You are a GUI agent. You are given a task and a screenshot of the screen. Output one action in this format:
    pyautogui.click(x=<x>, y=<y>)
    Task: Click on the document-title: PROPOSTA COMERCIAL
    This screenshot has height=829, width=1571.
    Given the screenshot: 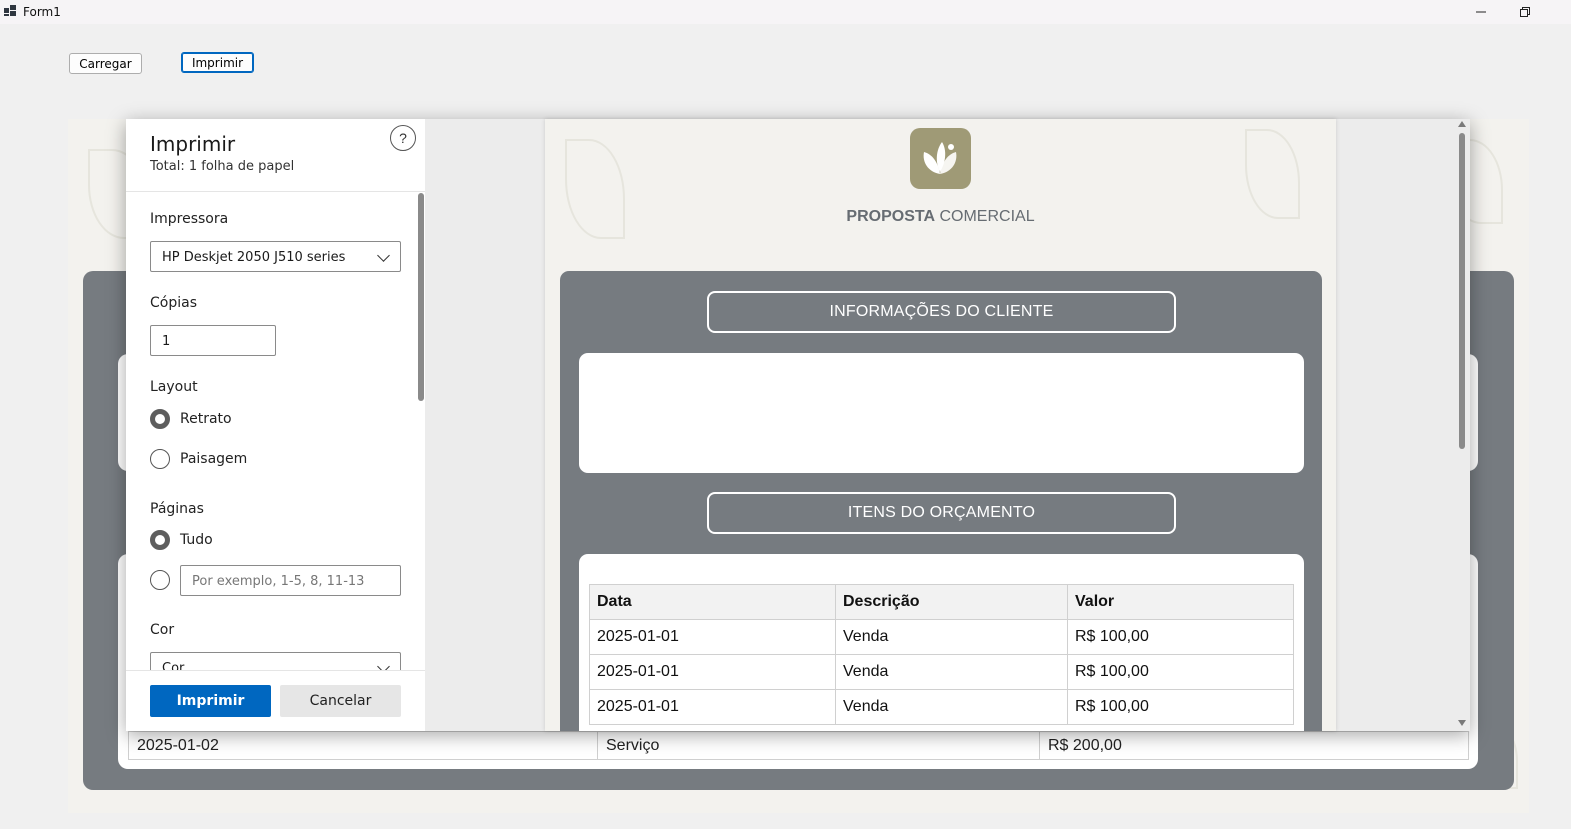 What is the action you would take?
    pyautogui.click(x=940, y=217)
    